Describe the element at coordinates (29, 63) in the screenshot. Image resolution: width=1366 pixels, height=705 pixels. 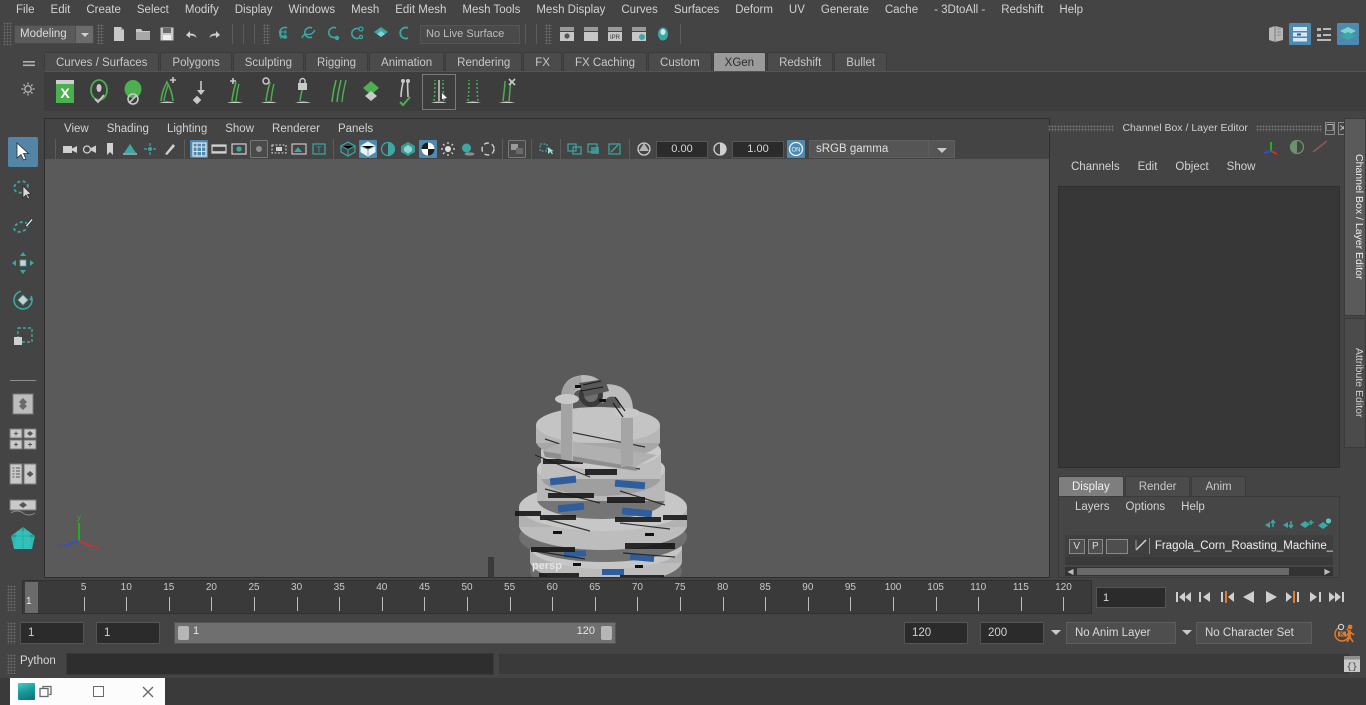
I see `shelf-tabs-menu-icon` at that location.